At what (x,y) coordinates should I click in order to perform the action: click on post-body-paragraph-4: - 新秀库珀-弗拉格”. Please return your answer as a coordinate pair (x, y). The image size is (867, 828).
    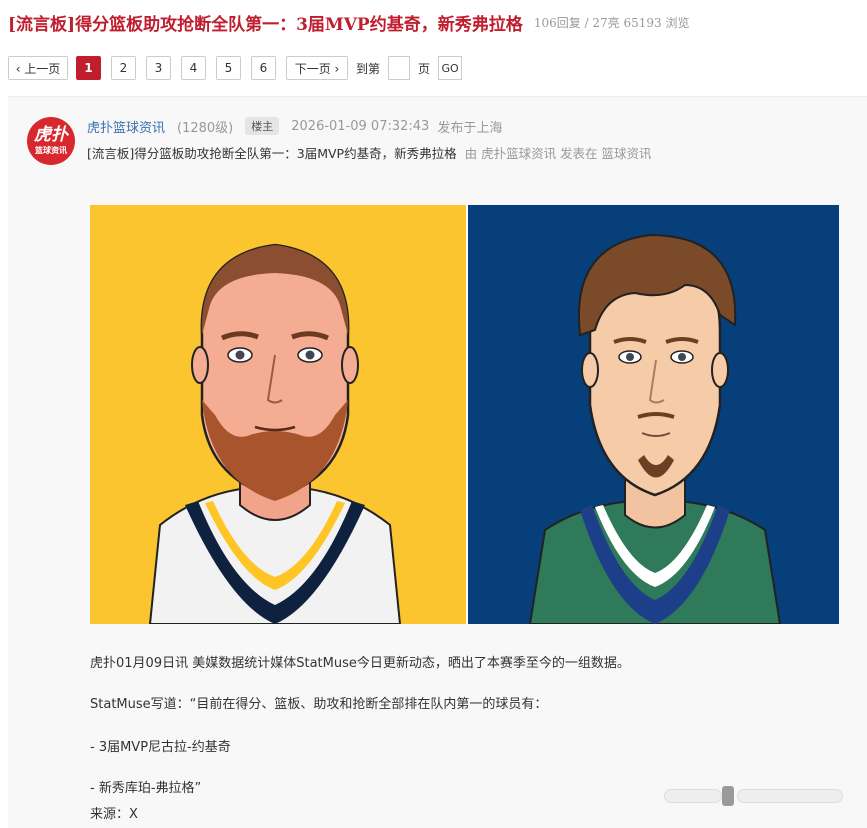
    Looking at the image, I should click on (146, 788).